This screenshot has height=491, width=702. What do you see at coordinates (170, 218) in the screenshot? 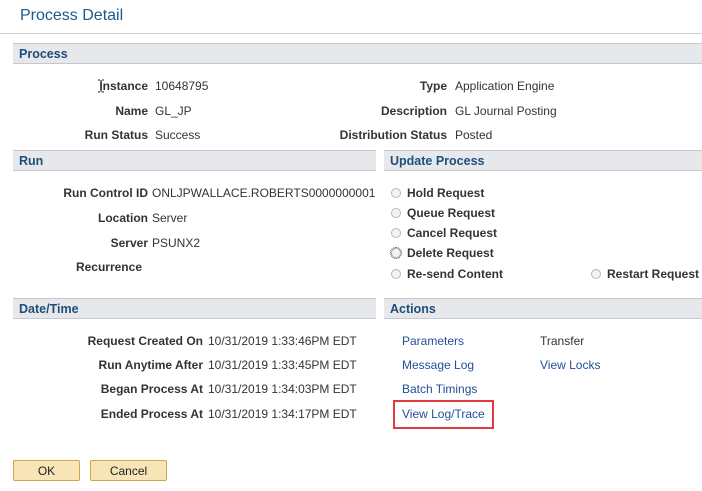
I see `location-value: Server` at bounding box center [170, 218].